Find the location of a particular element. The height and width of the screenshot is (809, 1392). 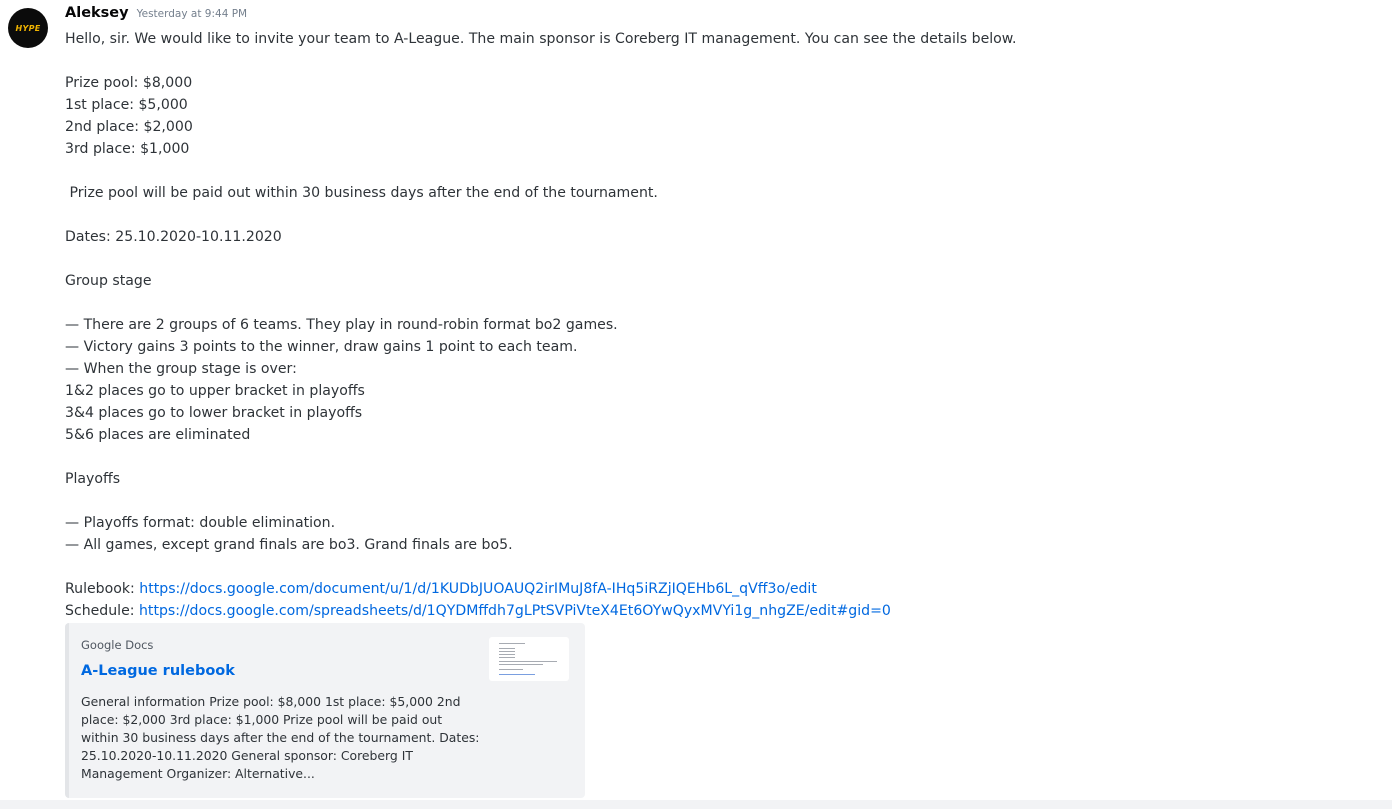

message-line: Prize pool: $8,000 is located at coordinates (129, 83).